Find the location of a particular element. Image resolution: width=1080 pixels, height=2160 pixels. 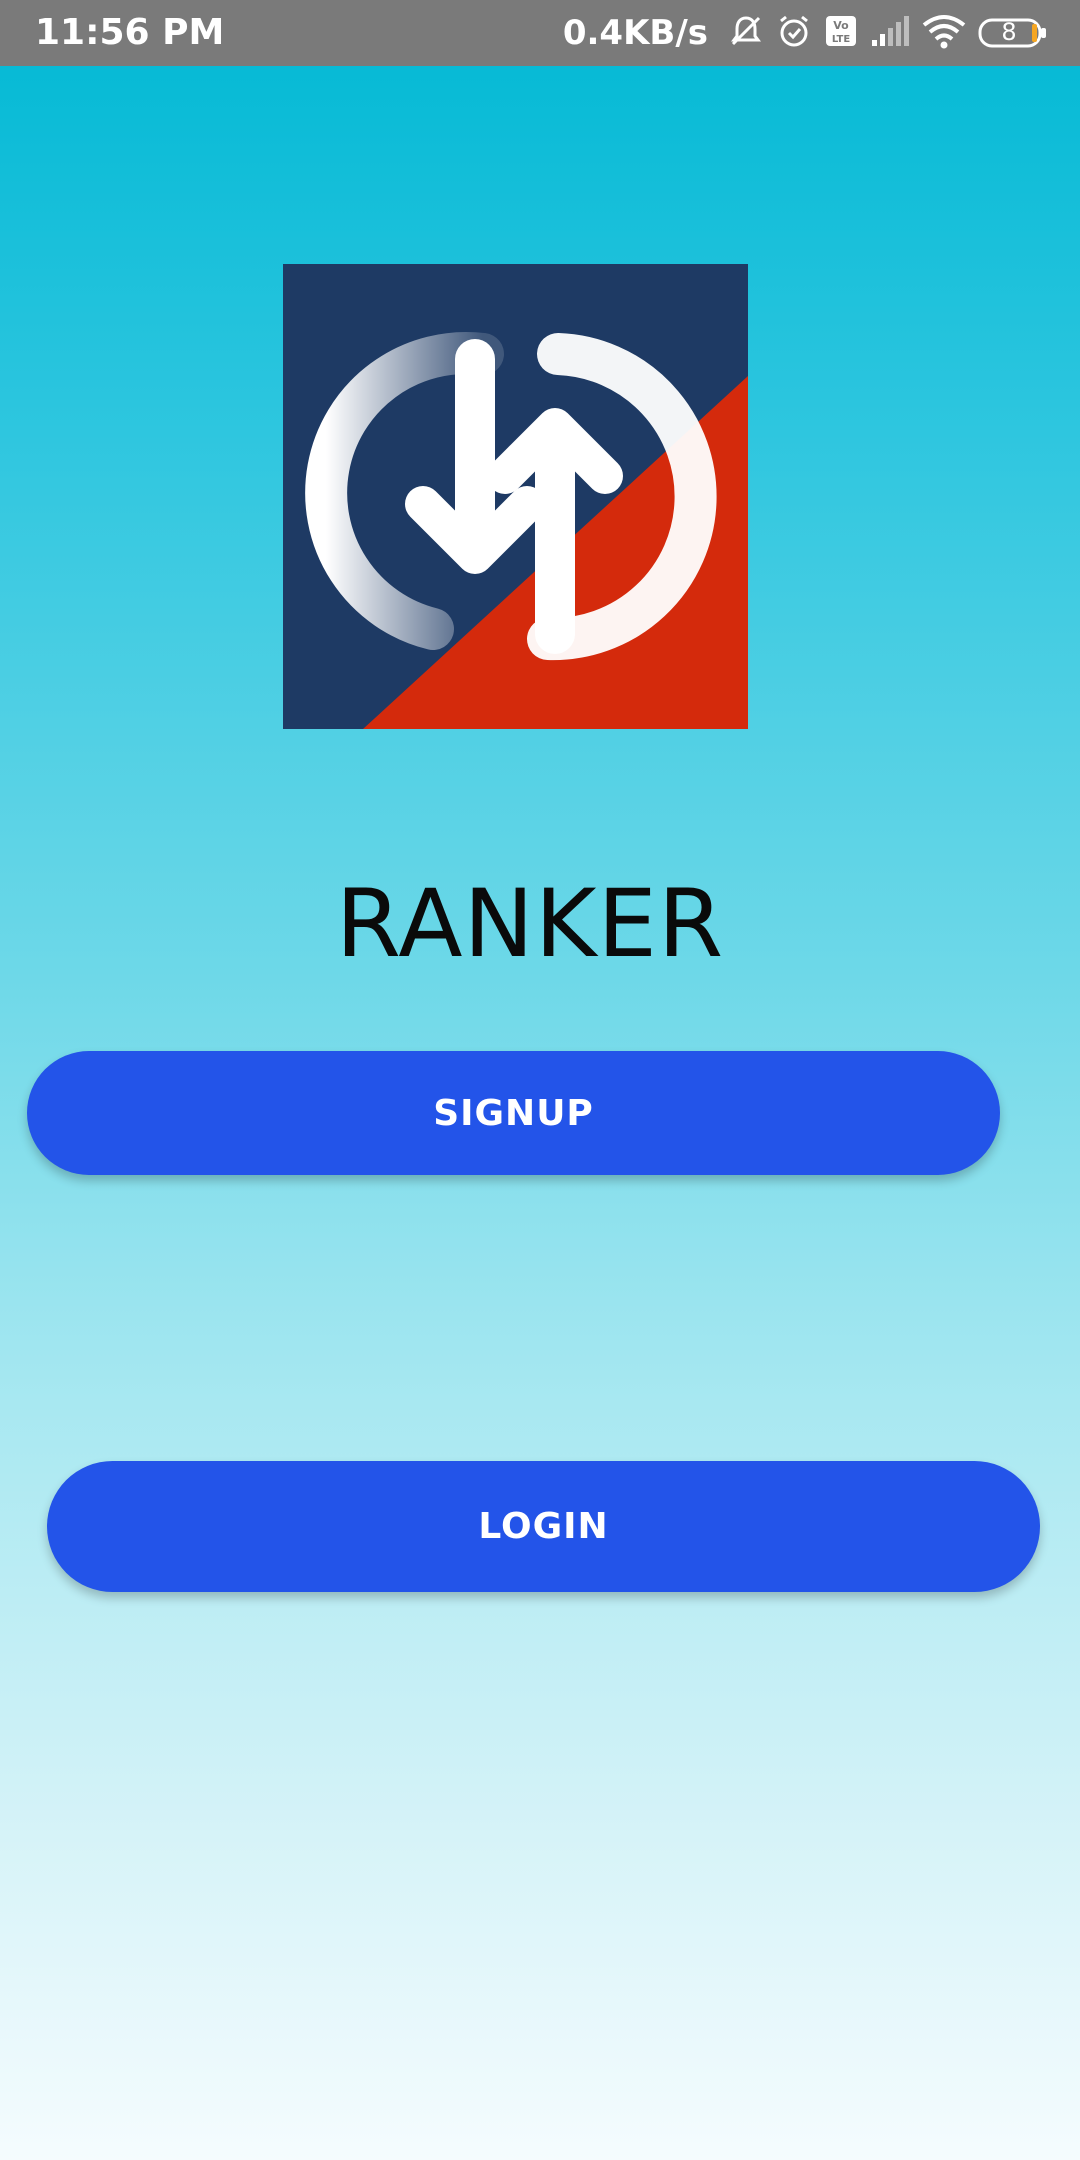

battery-level: 8 is located at coordinates (1009, 32).